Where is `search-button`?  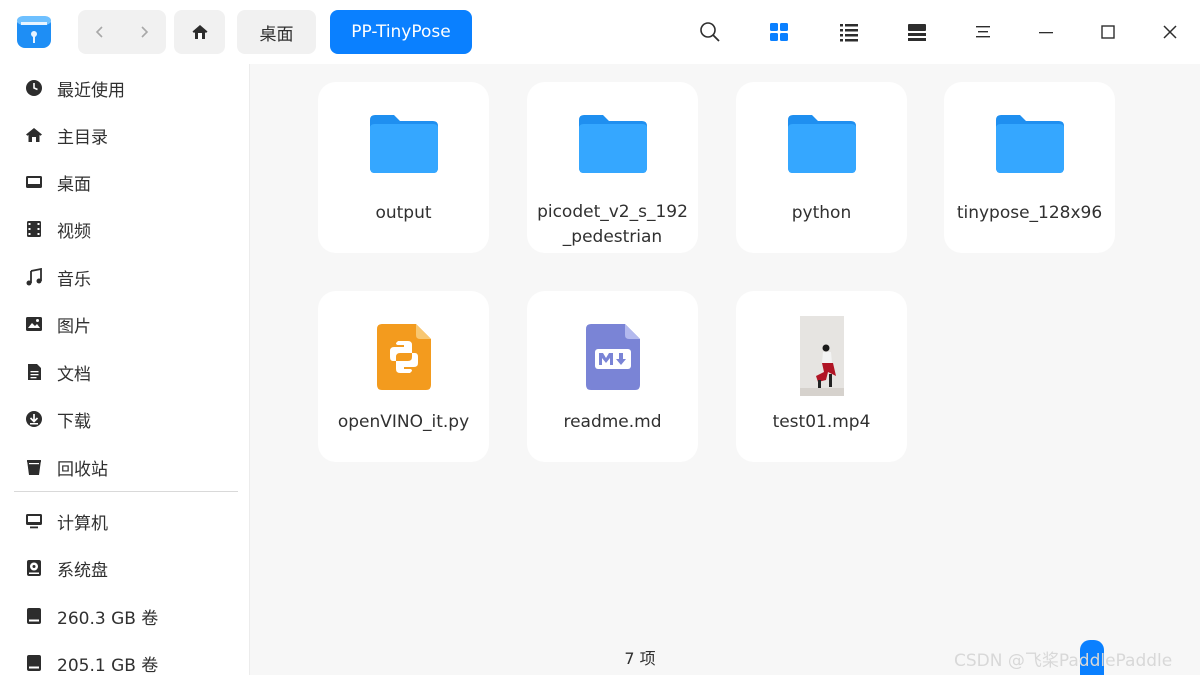 search-button is located at coordinates (710, 32).